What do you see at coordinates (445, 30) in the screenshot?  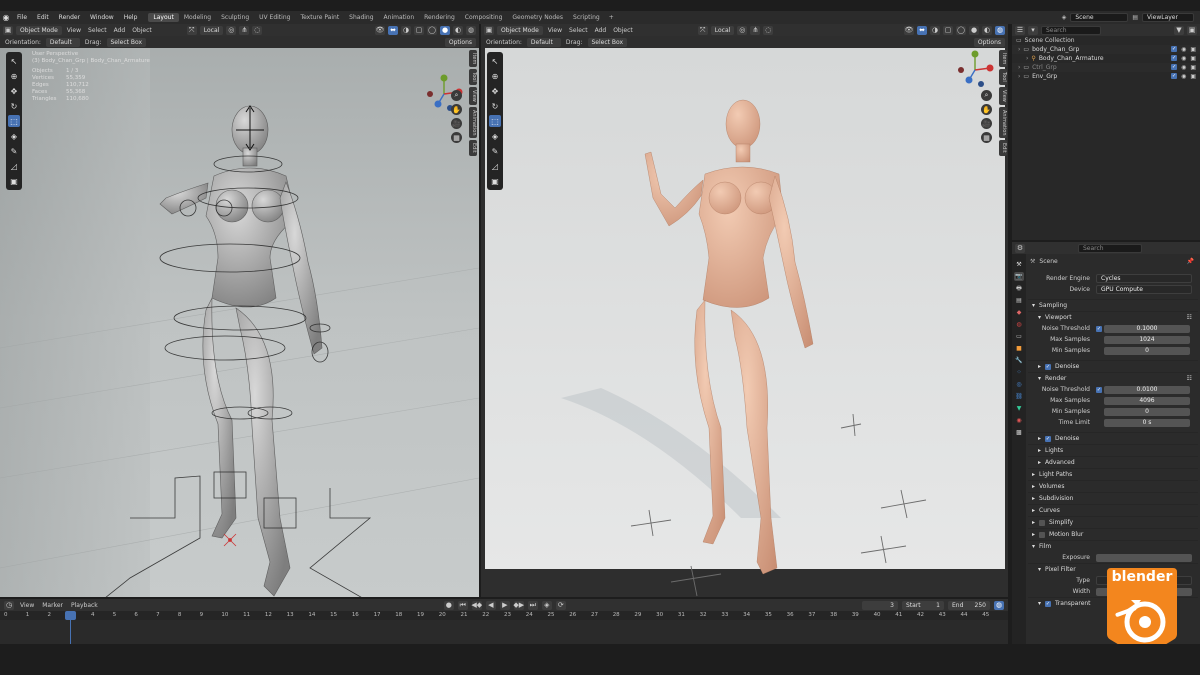 I see `solid-shading-icon: ●` at bounding box center [445, 30].